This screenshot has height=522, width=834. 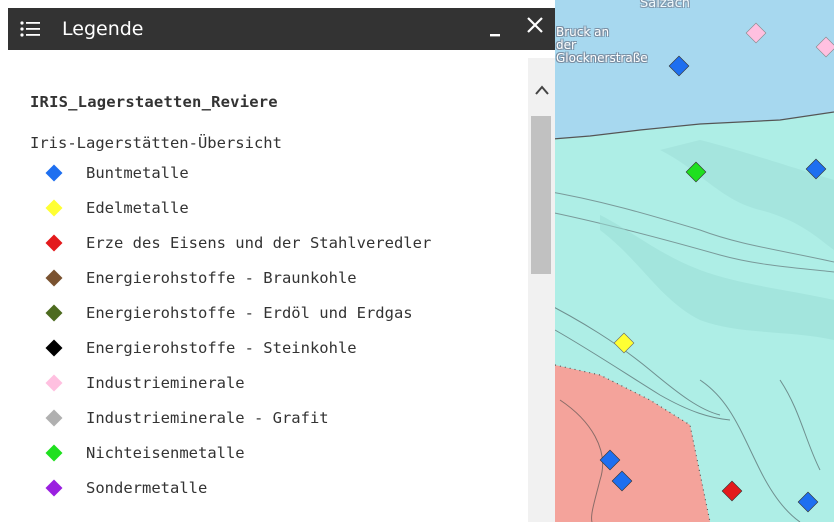 What do you see at coordinates (259, 243) in the screenshot?
I see `legend-item-label: Erze des Eisens und der Stahlveredler` at bounding box center [259, 243].